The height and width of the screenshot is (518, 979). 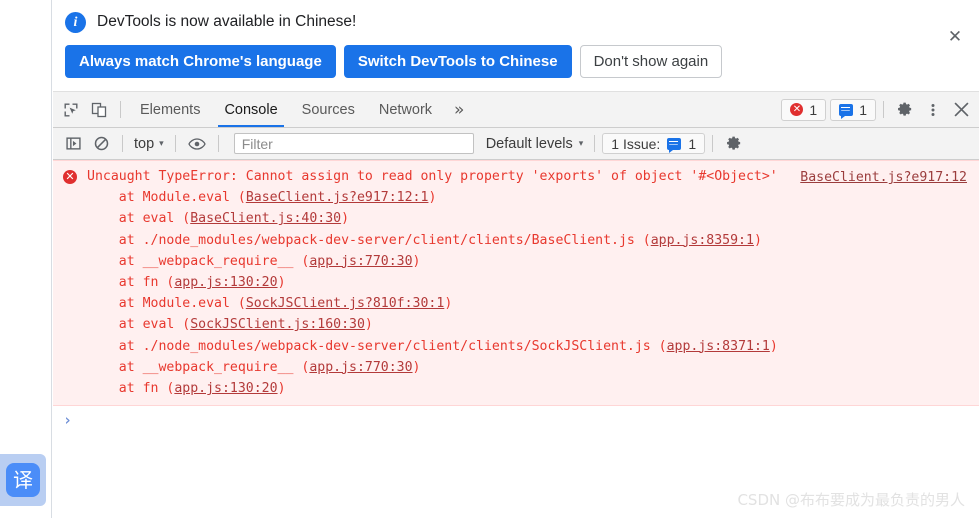 I want to click on tab-elements: Elements, so click(x=170, y=110).